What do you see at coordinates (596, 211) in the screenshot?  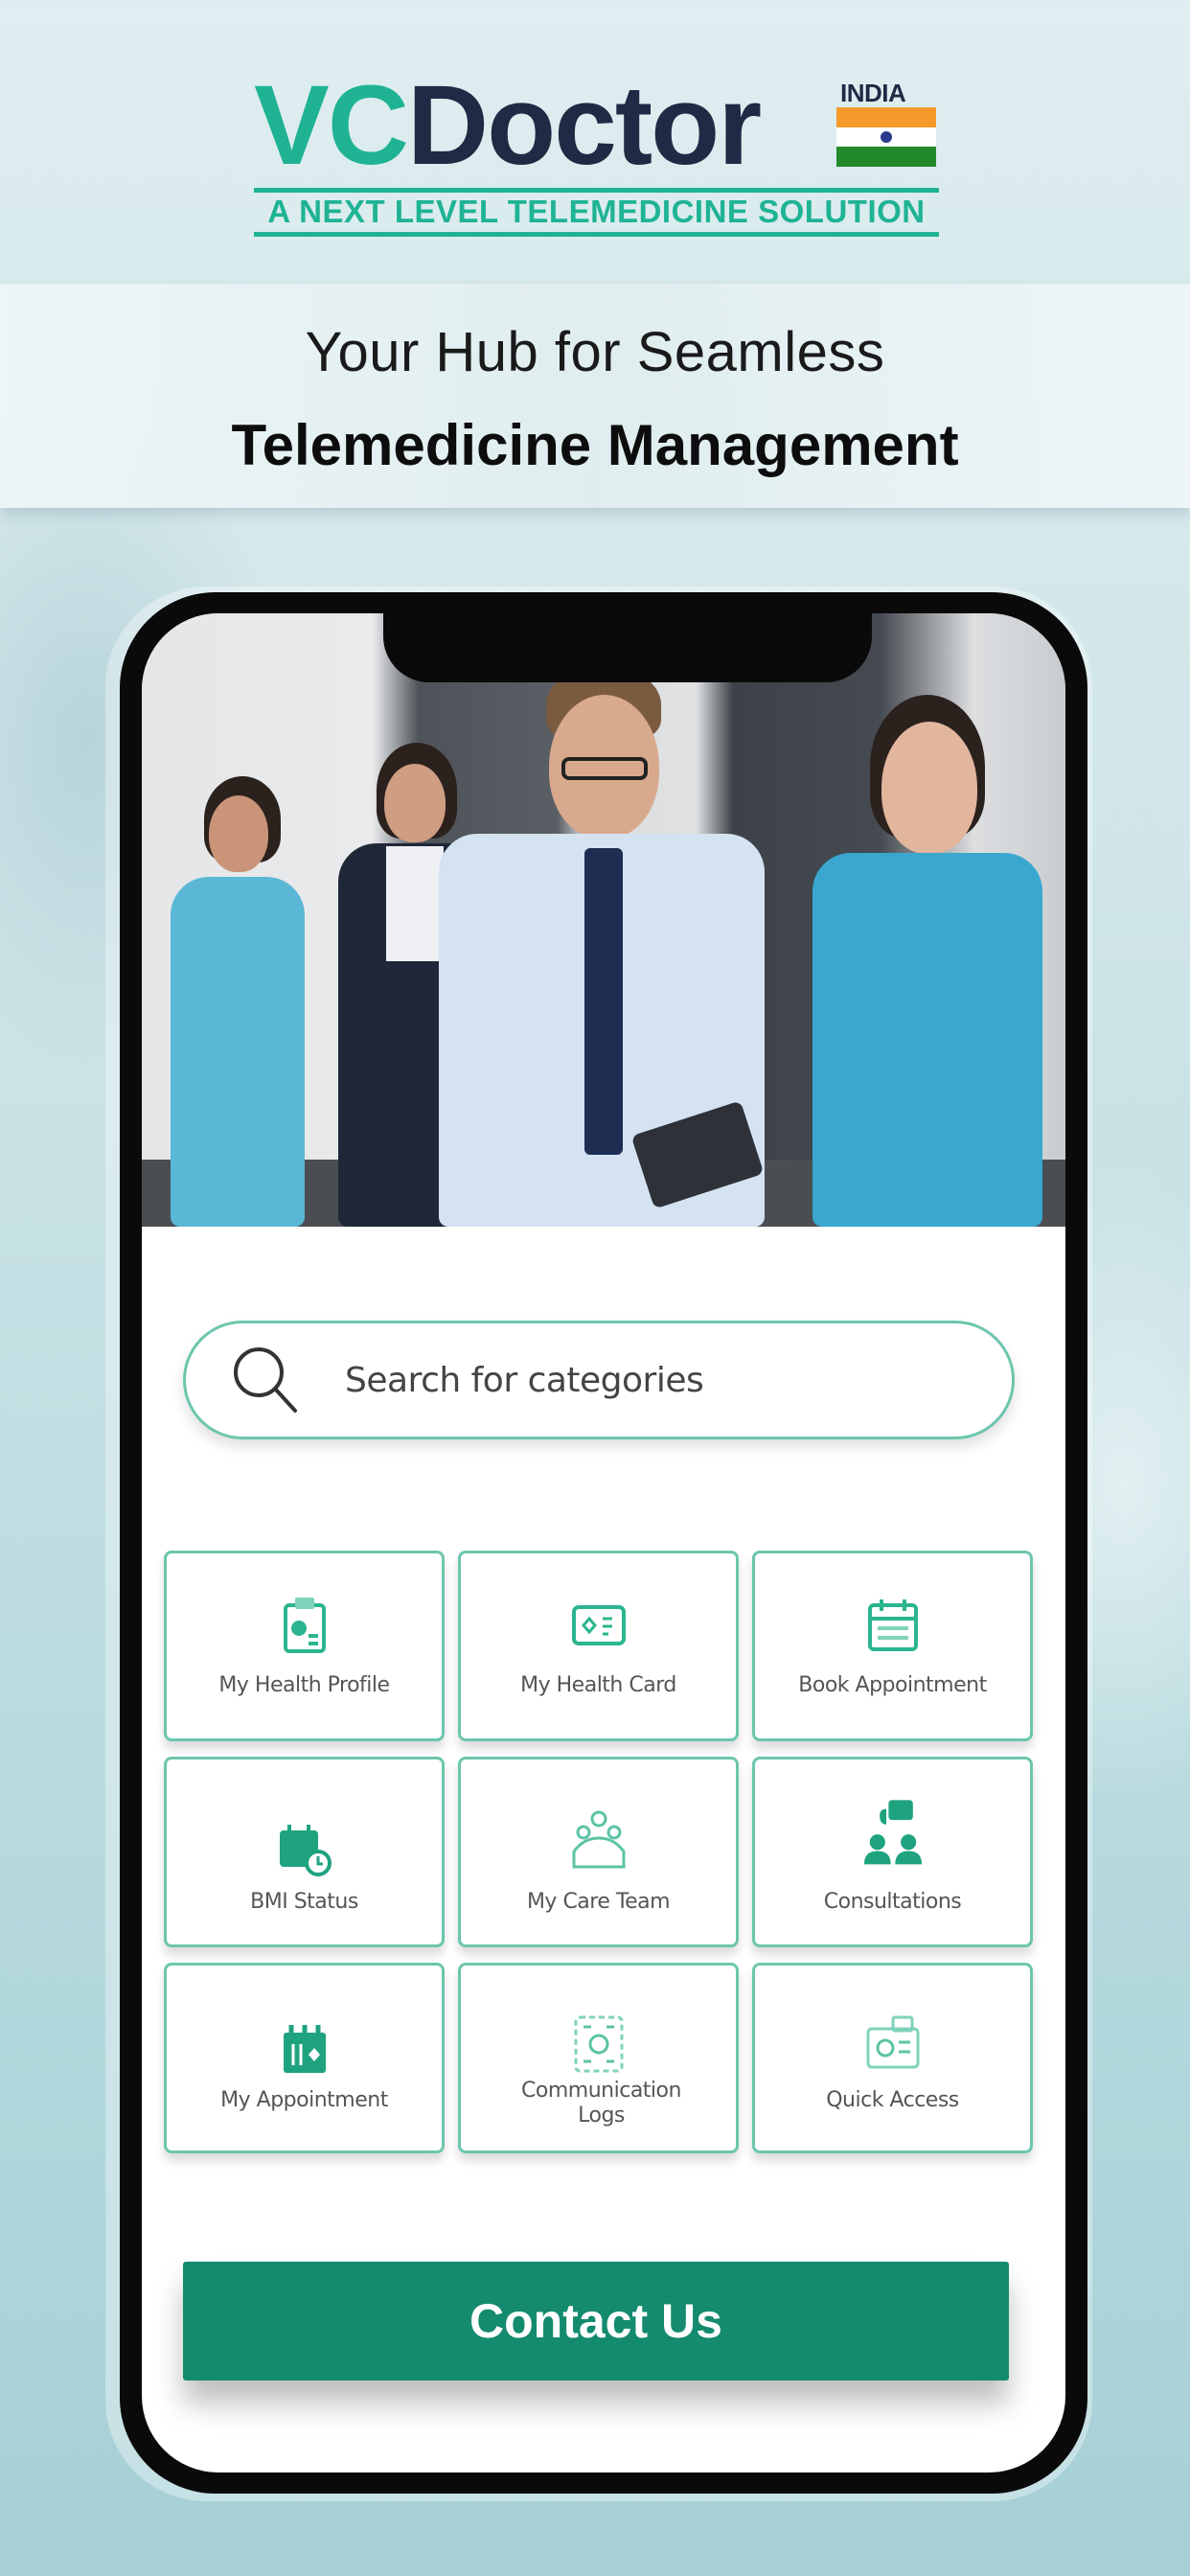 I see `logo-tagline: A NEXT LEVEL TELEMEDICINE SOLUTION` at bounding box center [596, 211].